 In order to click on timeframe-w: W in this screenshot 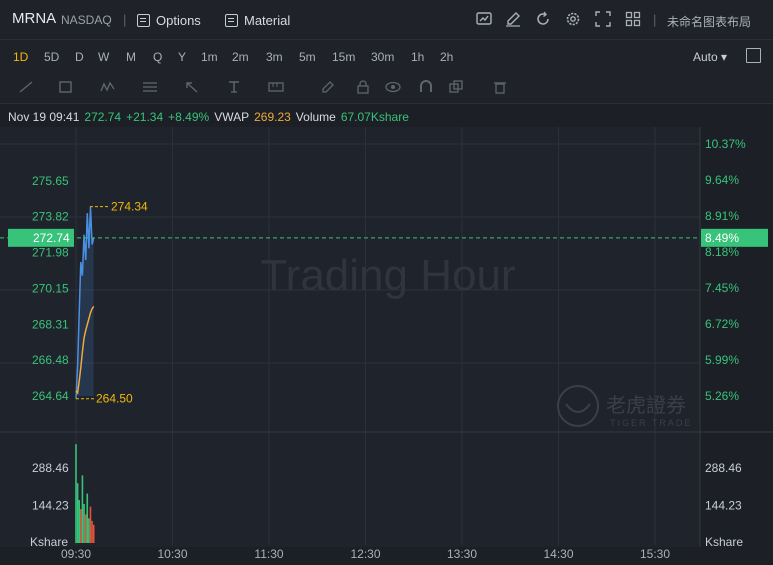, I will do `click(103, 57)`.